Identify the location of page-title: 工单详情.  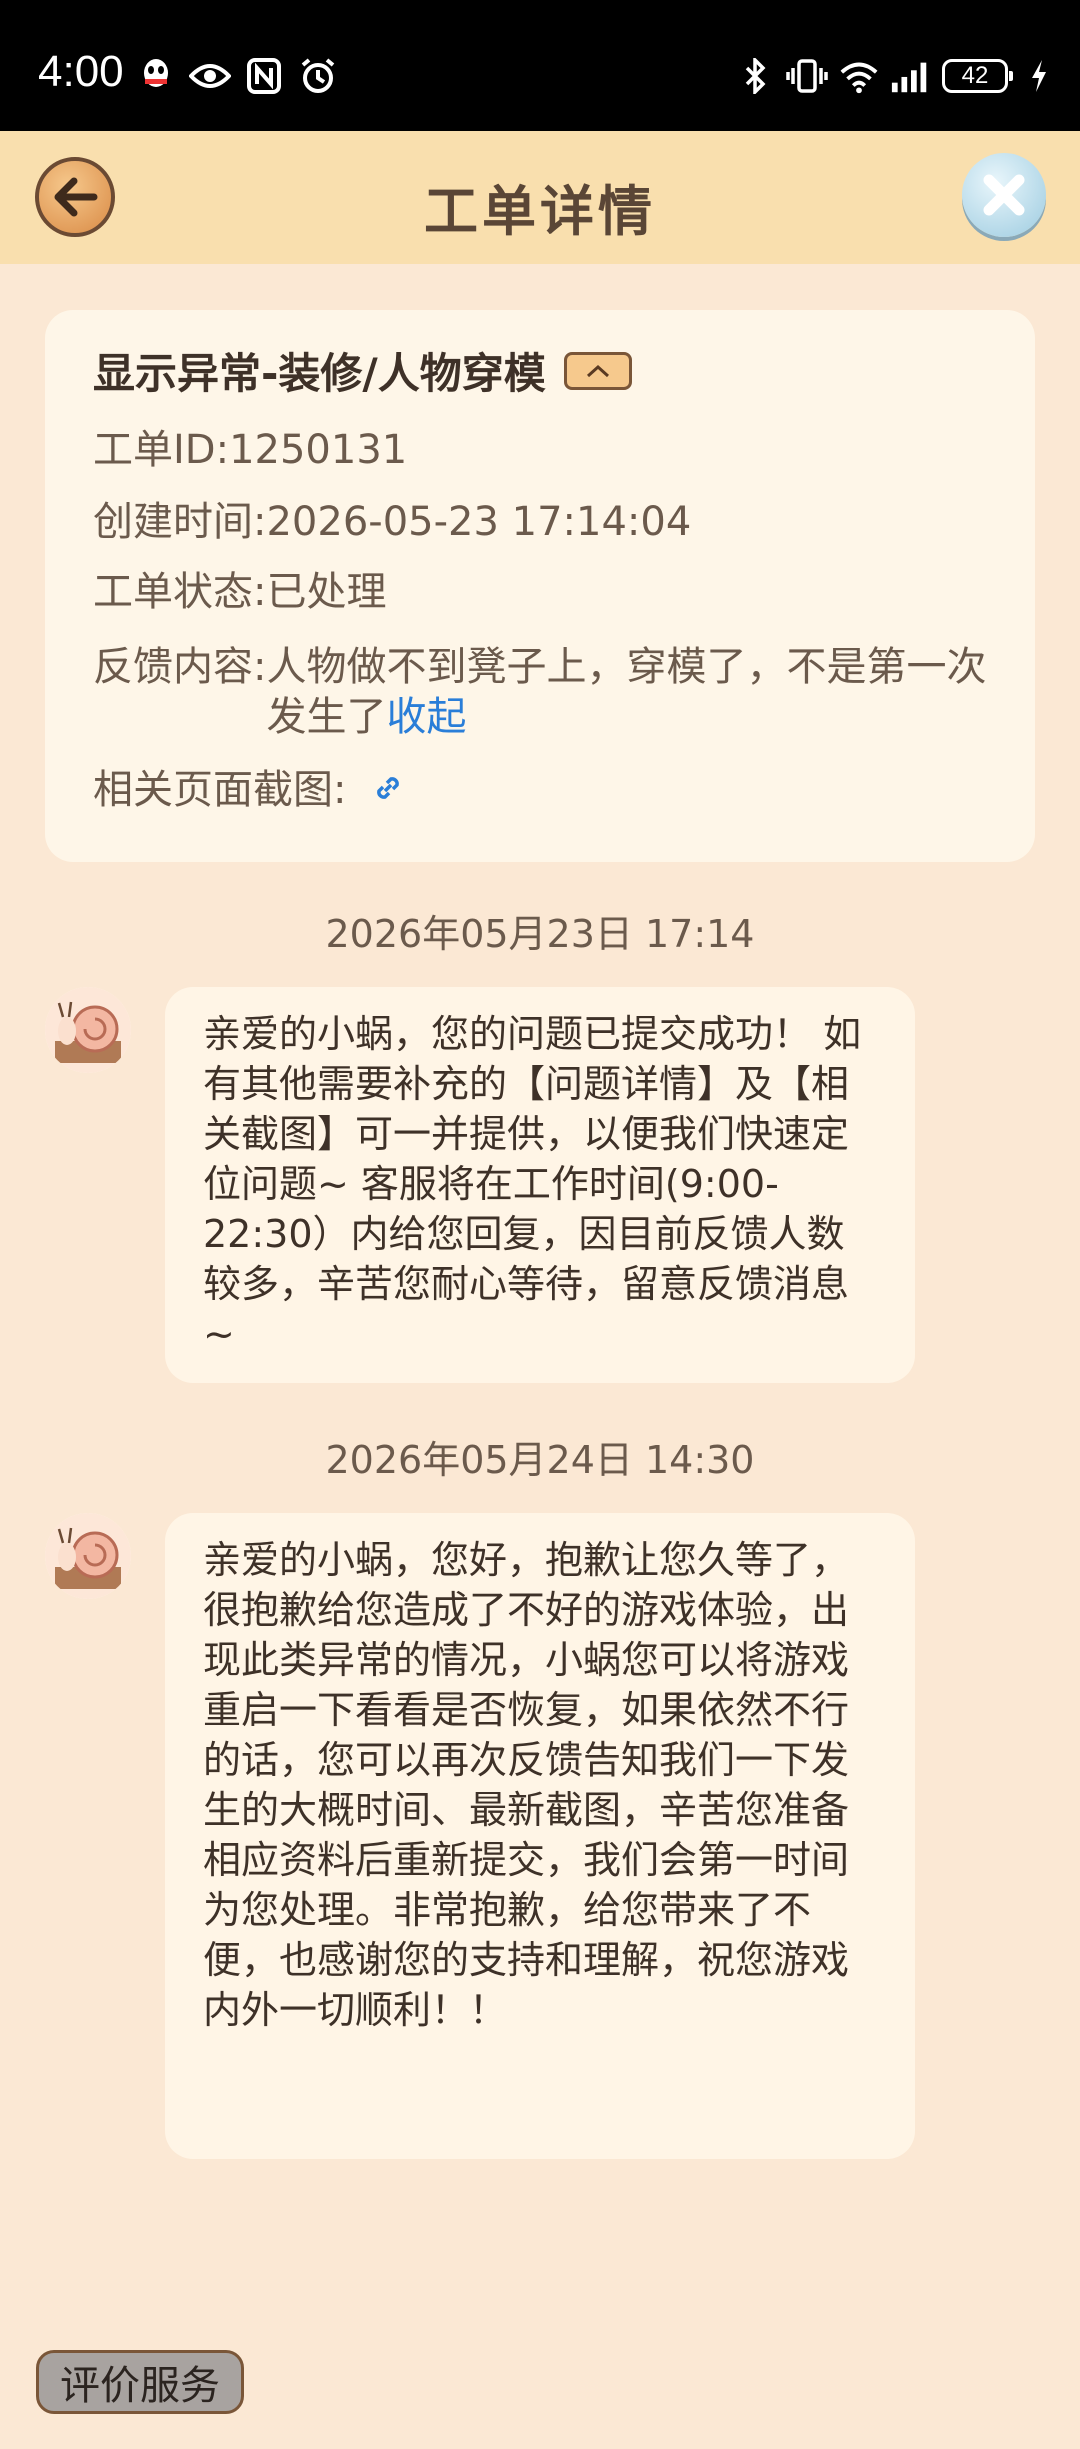
(540, 211).